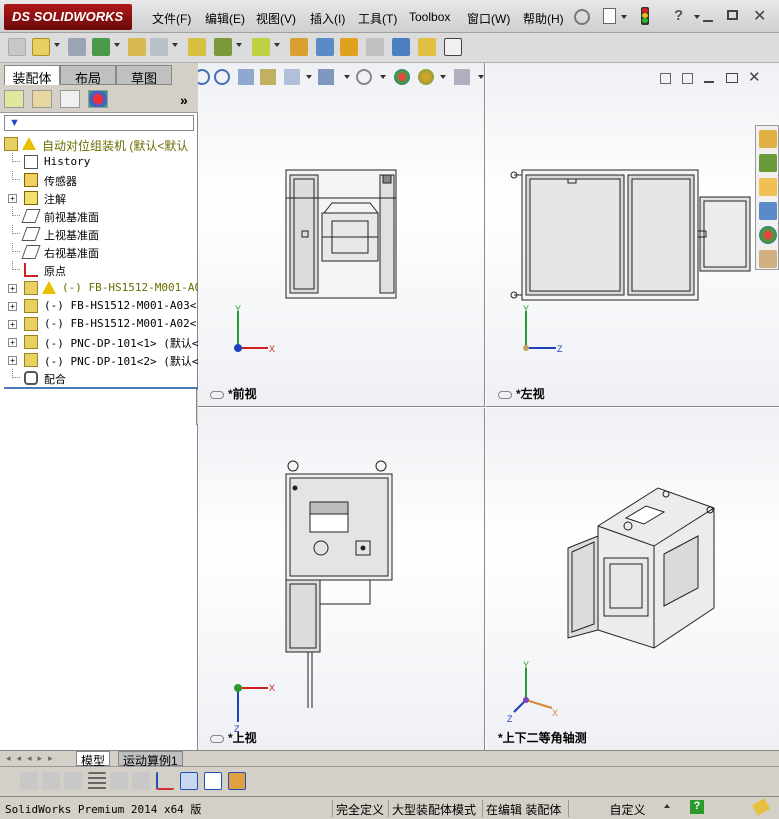  Describe the element at coordinates (150, 759) in the screenshot. I see `tab-motion-study: 运动算例1` at that location.